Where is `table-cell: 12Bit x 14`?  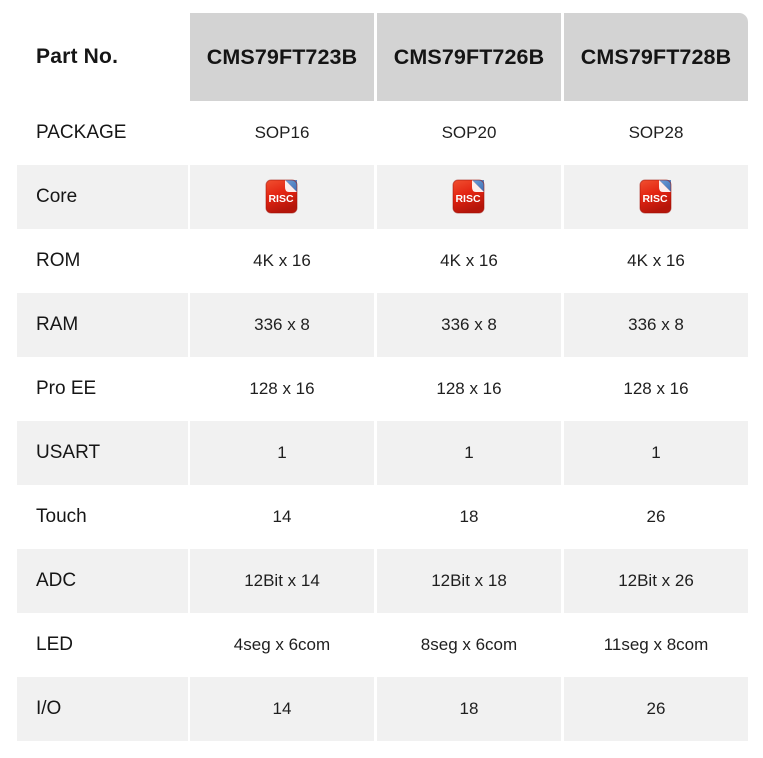
table-cell: 12Bit x 14 is located at coordinates (282, 581).